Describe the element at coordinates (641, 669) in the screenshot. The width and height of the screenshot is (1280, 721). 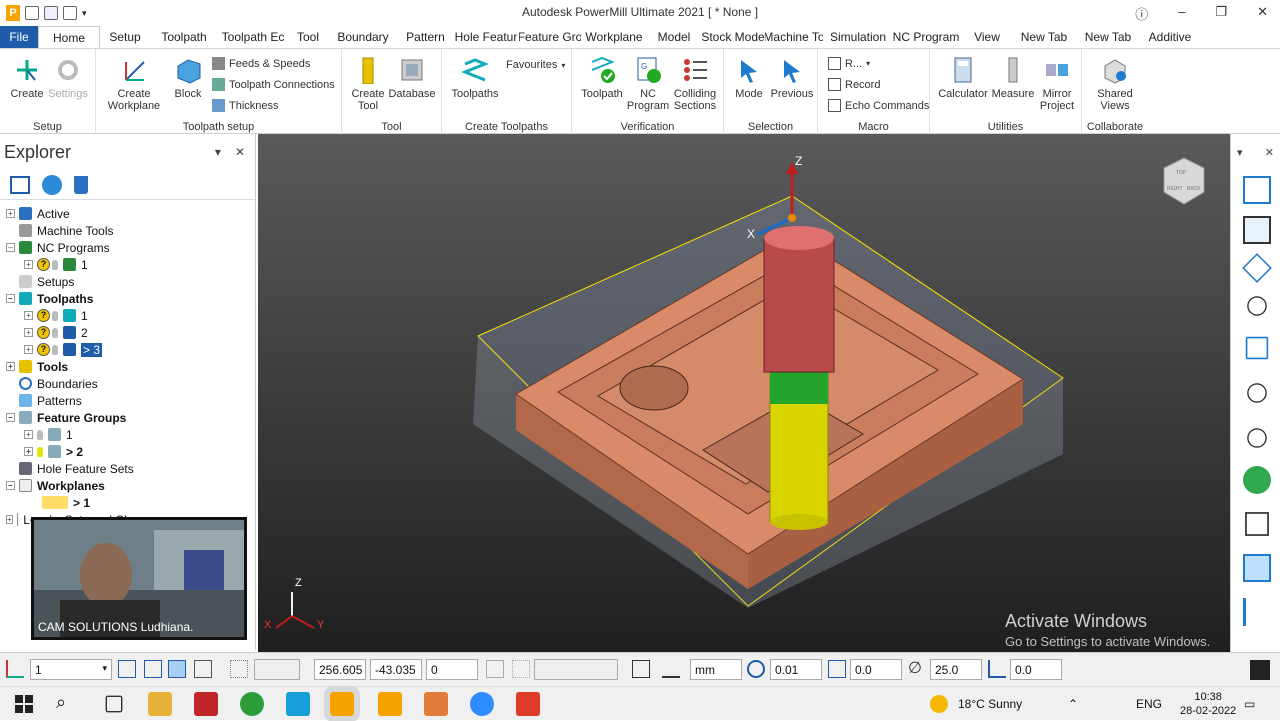
I see `calculator-status-icon` at that location.